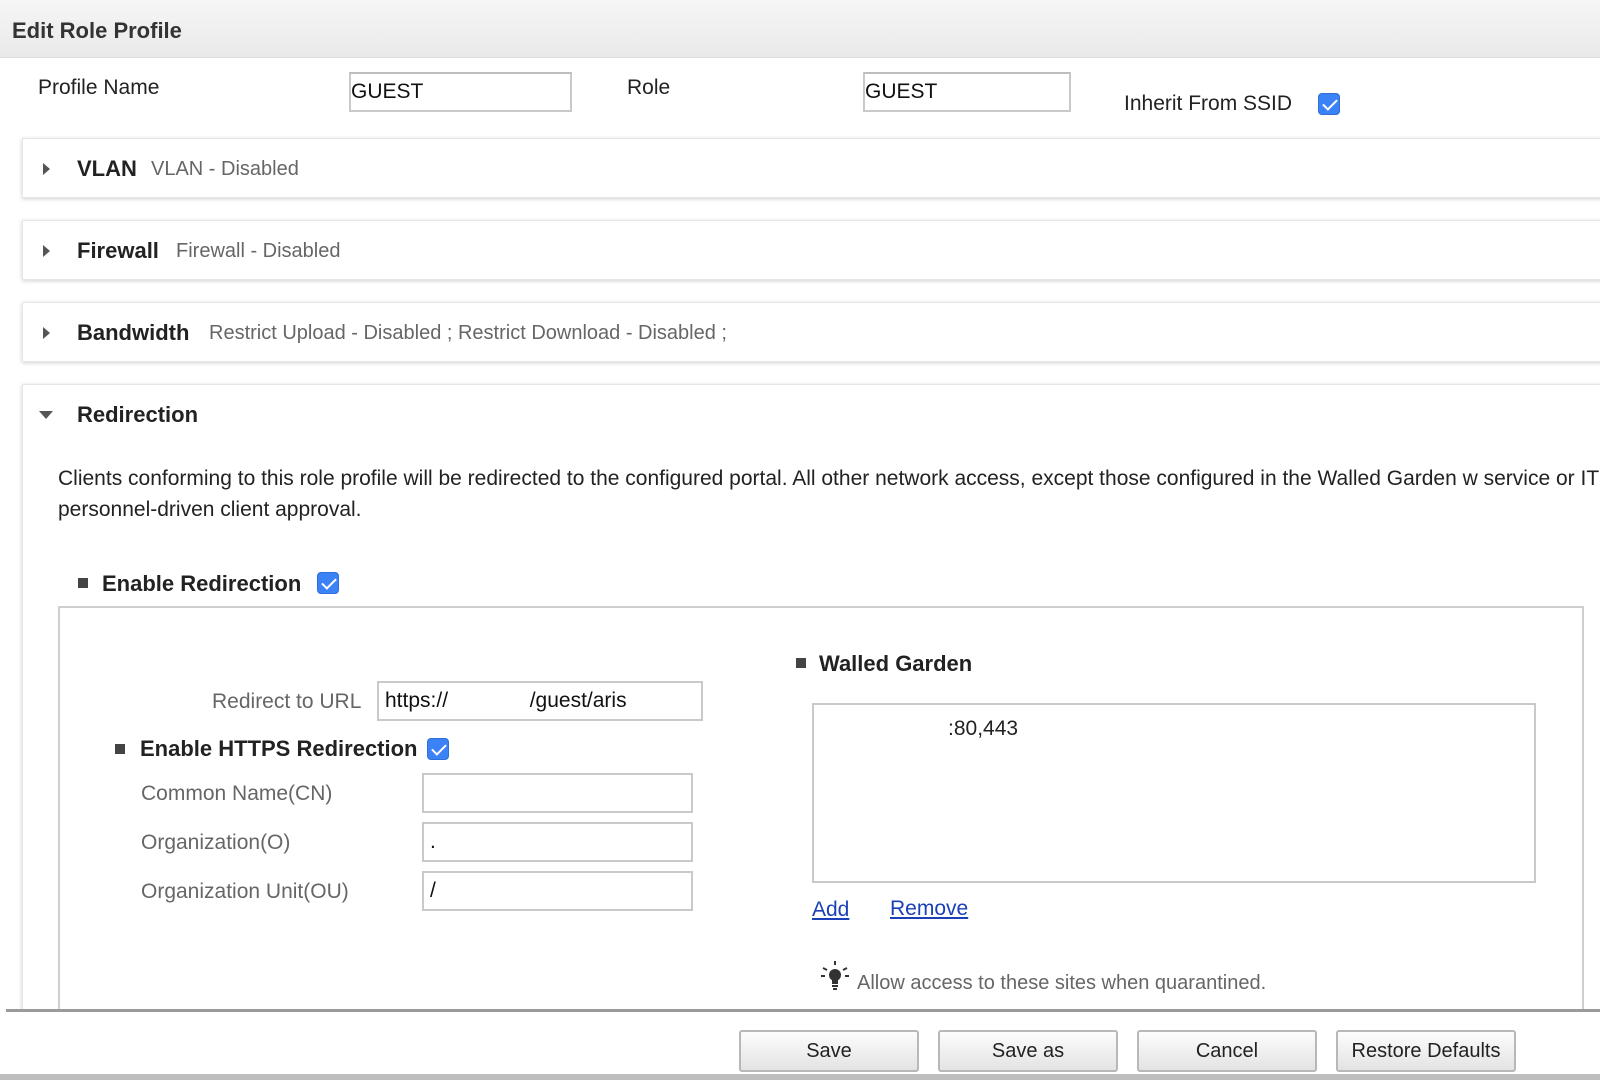  What do you see at coordinates (967, 92) in the screenshot?
I see `role-input` at bounding box center [967, 92].